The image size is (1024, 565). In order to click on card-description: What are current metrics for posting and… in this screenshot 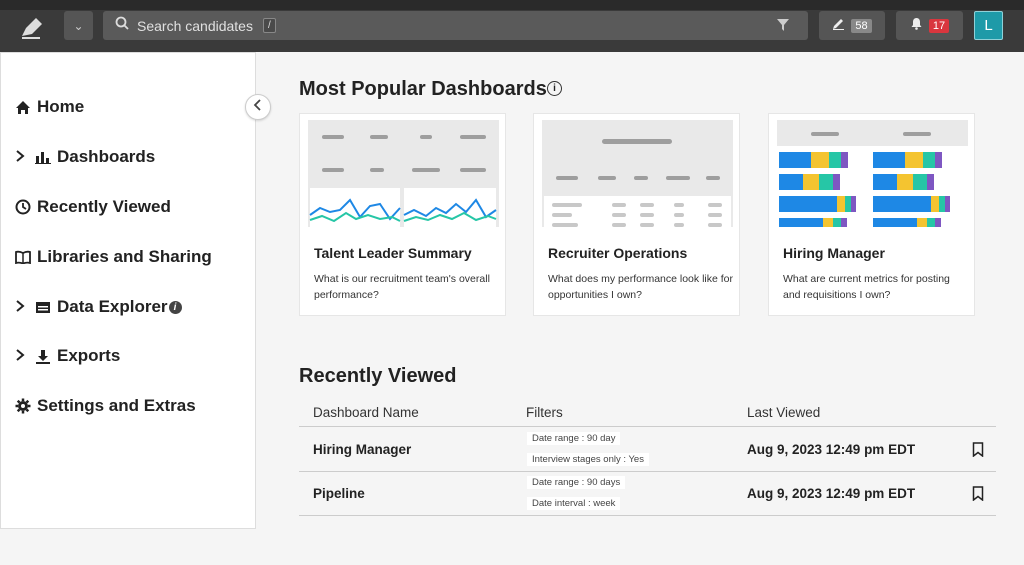, I will do `click(866, 287)`.